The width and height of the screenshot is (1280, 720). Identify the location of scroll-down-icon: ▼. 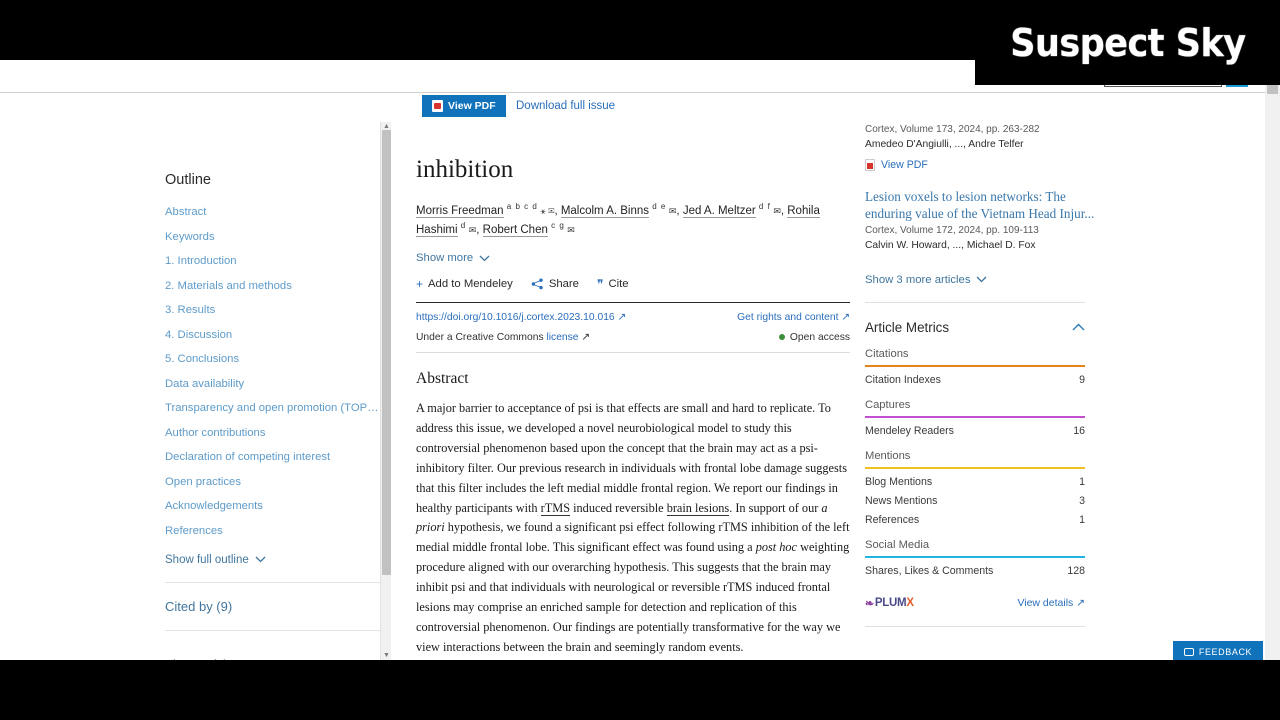
(386, 655).